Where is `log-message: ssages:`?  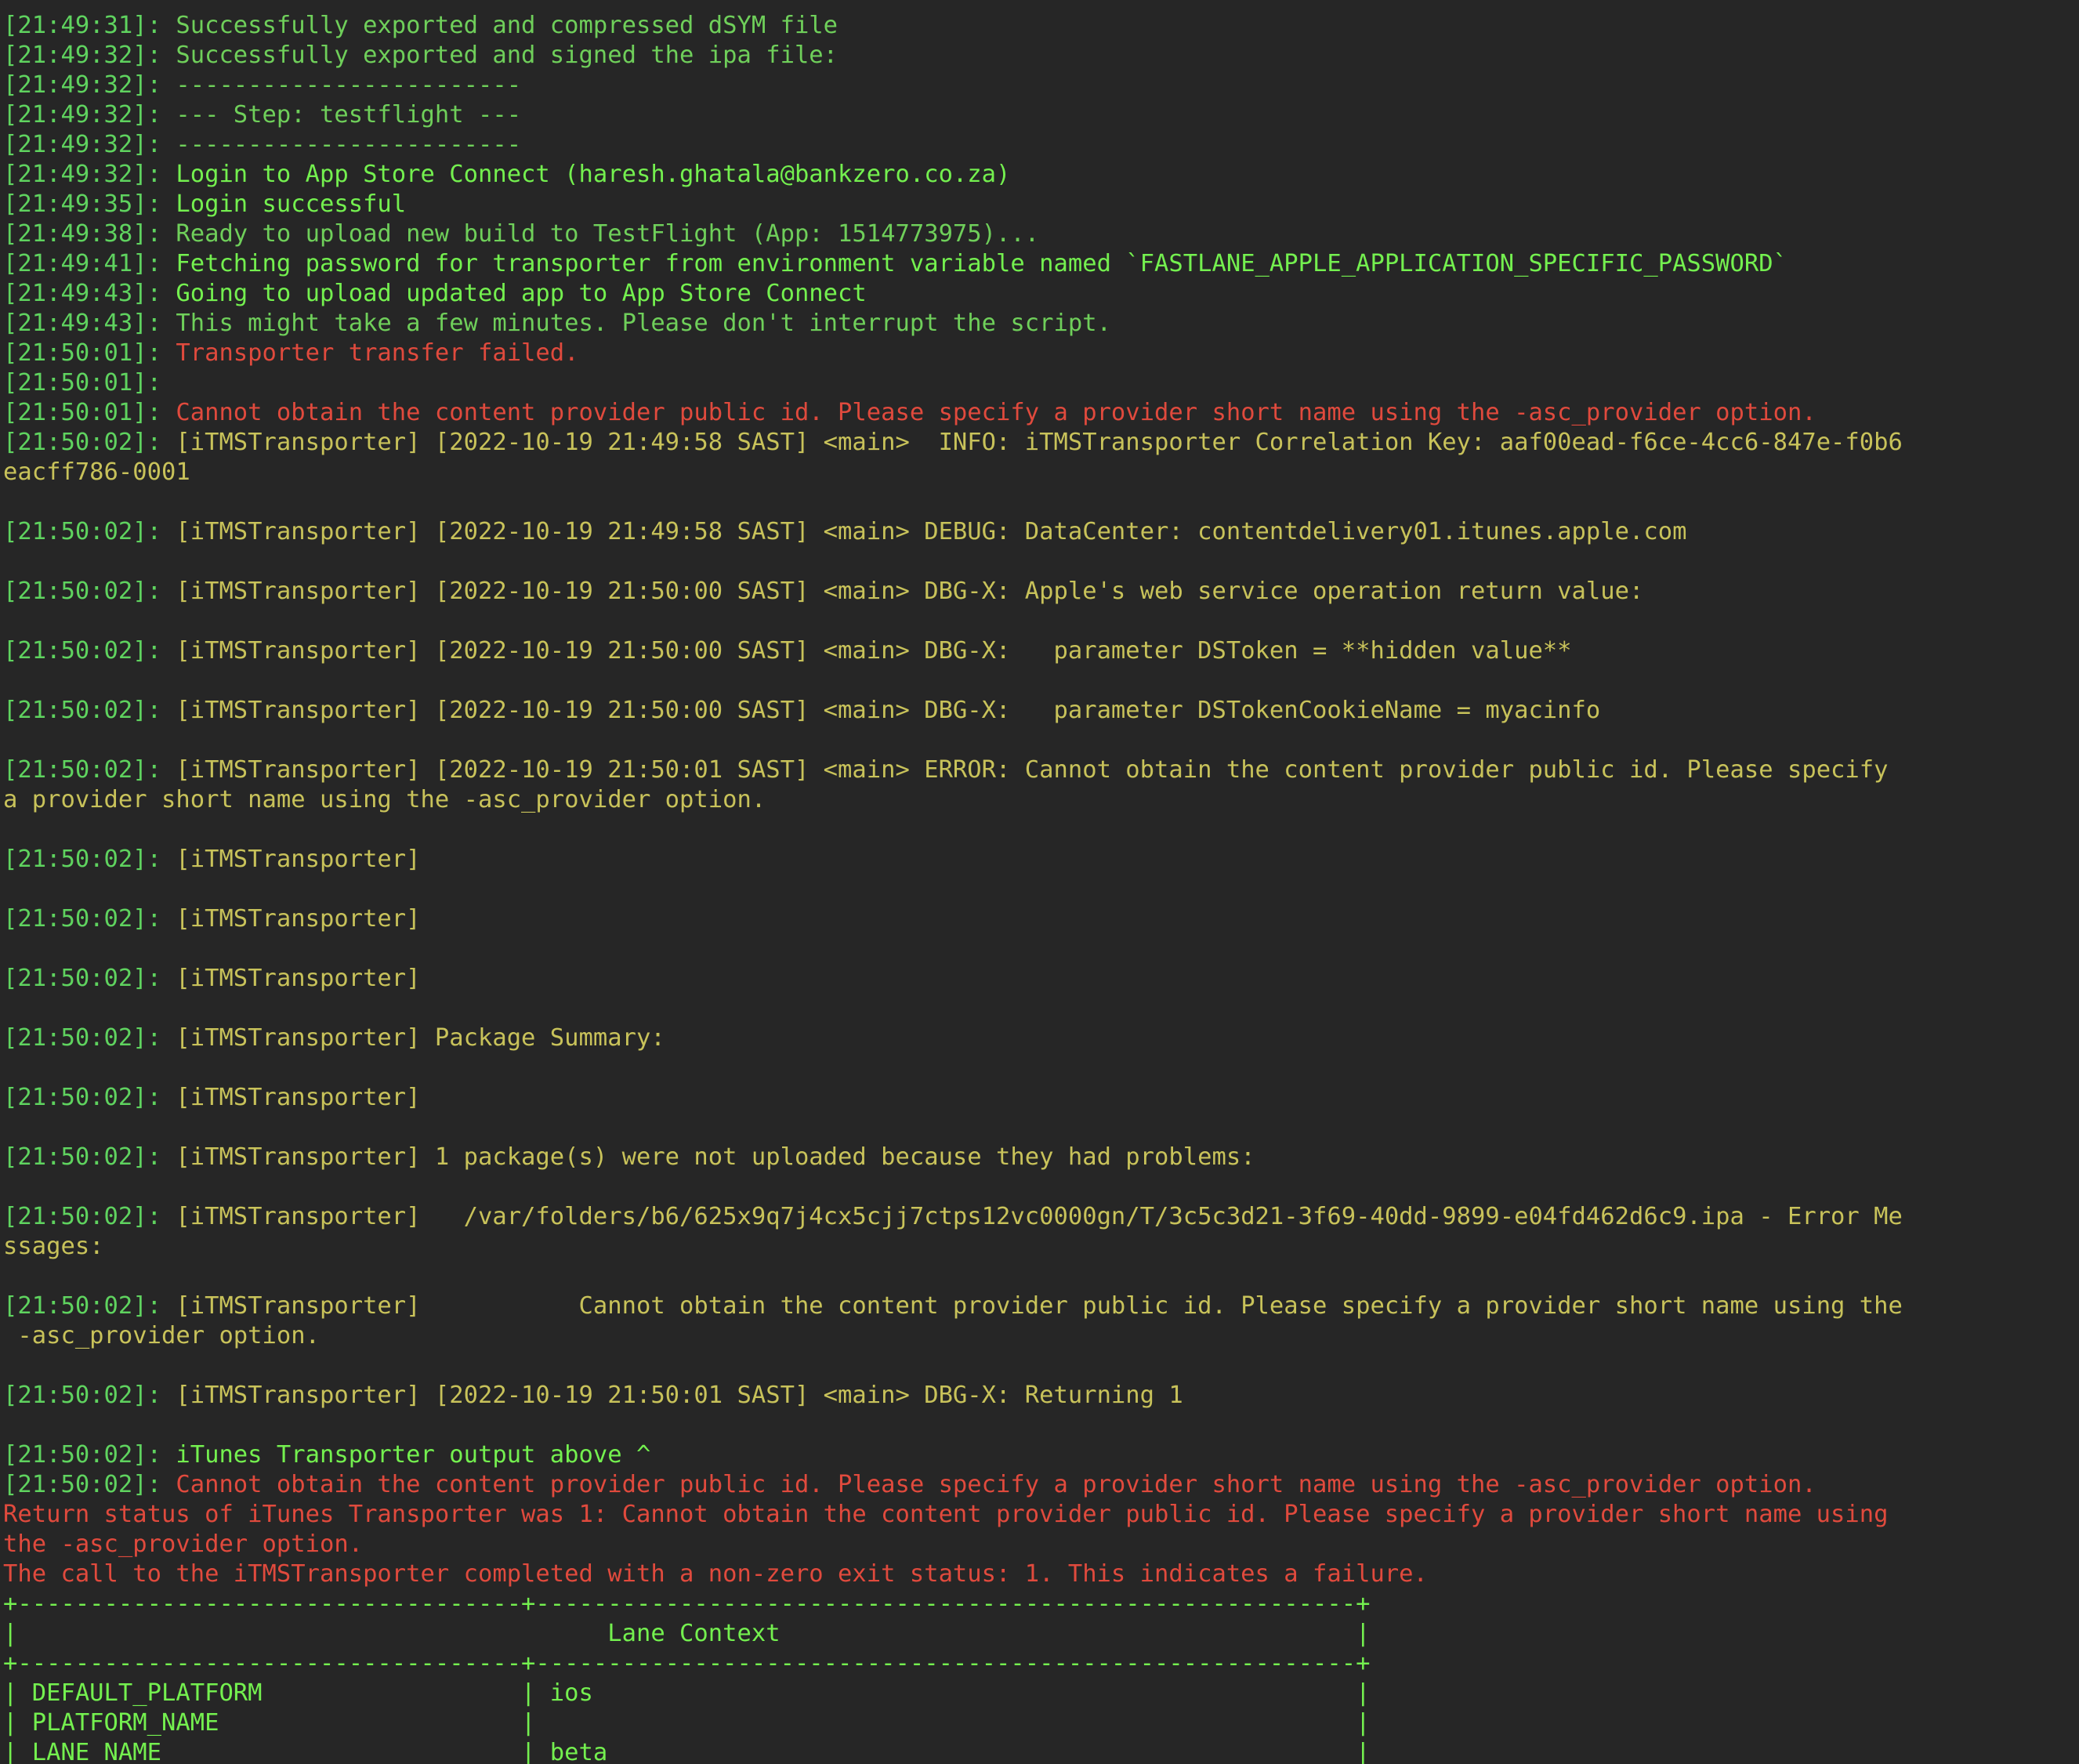 log-message: ssages: is located at coordinates (53, 1246).